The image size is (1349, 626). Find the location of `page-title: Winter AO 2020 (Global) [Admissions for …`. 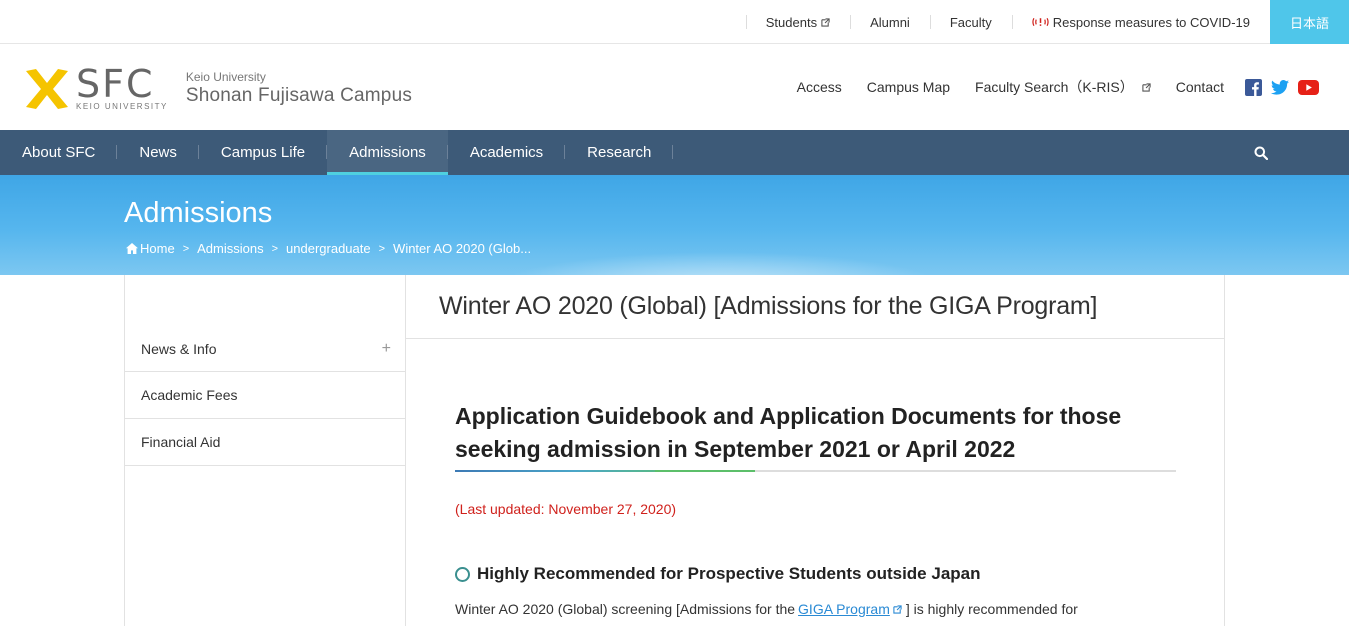

page-title: Winter AO 2020 (Global) [Admissions for … is located at coordinates (768, 306).